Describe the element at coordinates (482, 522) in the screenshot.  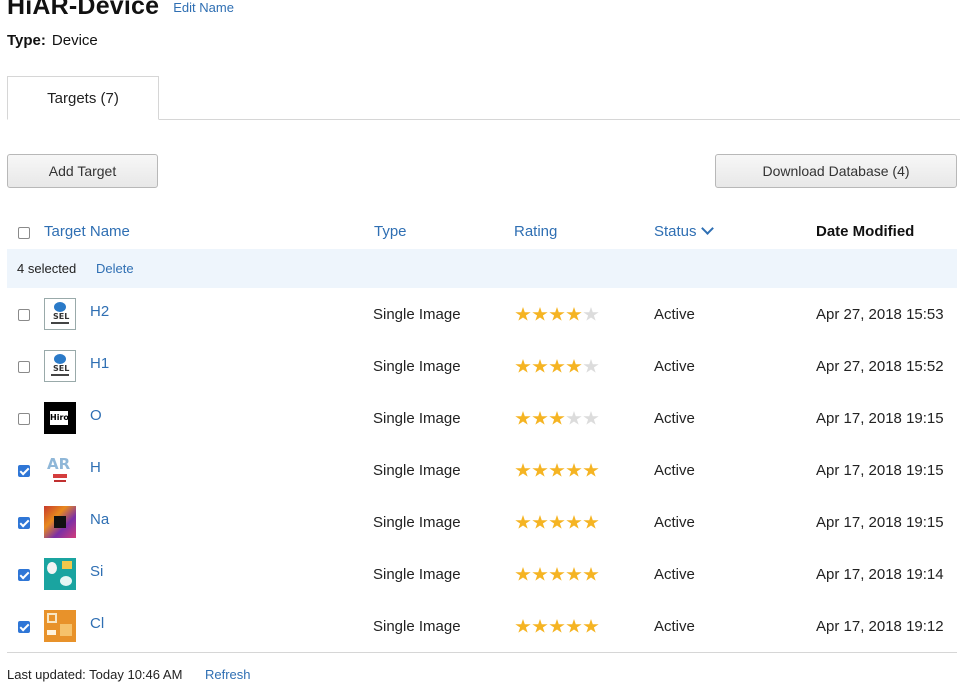
I see `table-row: Na Single Image Active Apr 17, 2018 19:15` at that location.